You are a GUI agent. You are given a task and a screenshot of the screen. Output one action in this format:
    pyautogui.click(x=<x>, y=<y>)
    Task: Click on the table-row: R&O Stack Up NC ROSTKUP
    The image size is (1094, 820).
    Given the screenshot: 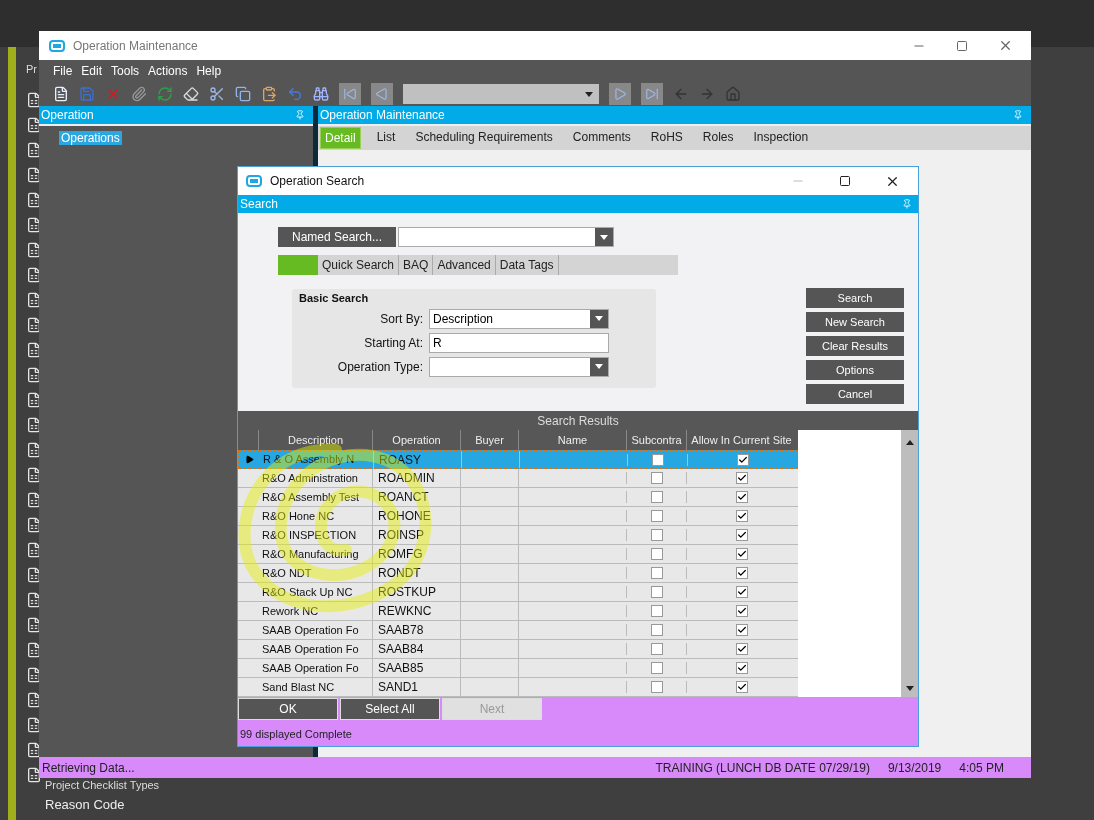 What is the action you would take?
    pyautogui.click(x=518, y=592)
    